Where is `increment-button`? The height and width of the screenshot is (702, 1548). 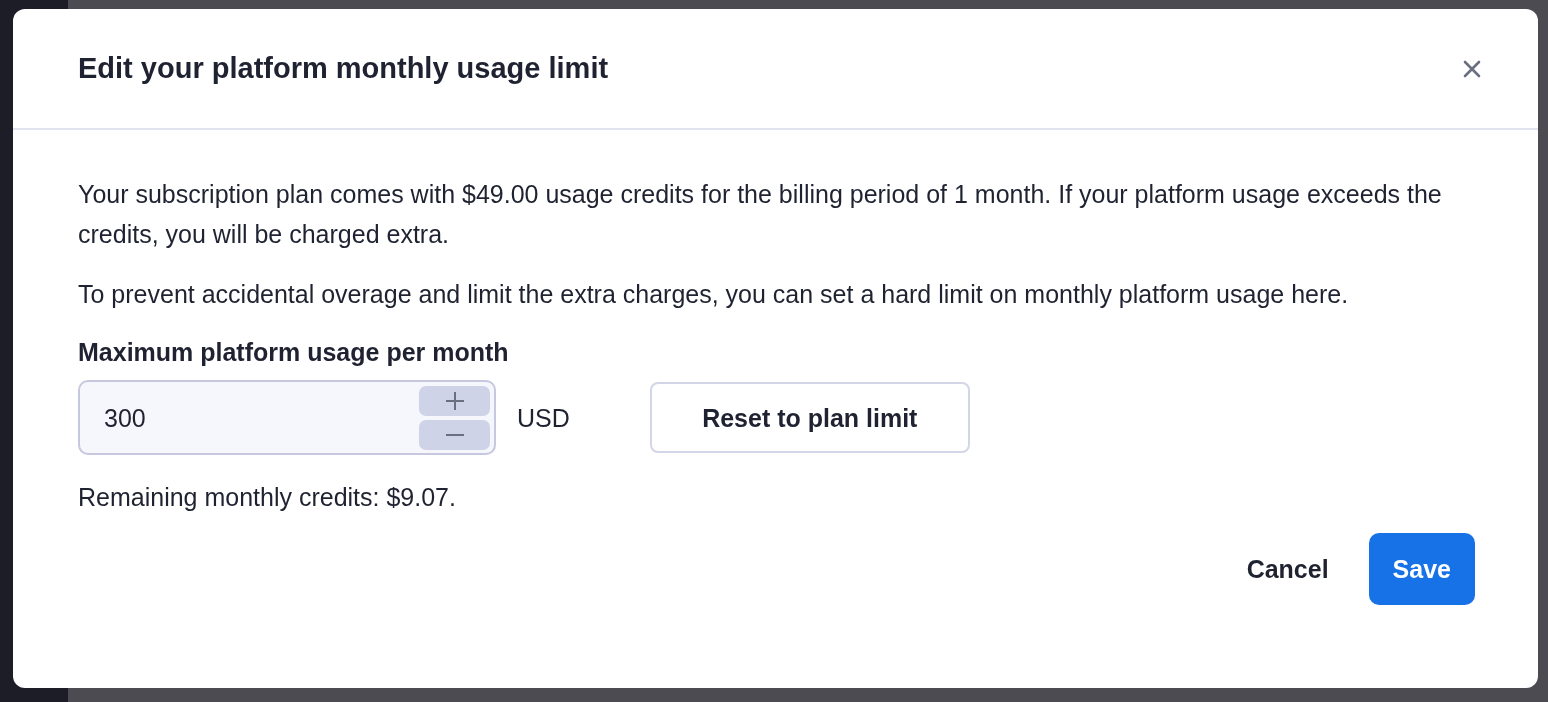 increment-button is located at coordinates (454, 400).